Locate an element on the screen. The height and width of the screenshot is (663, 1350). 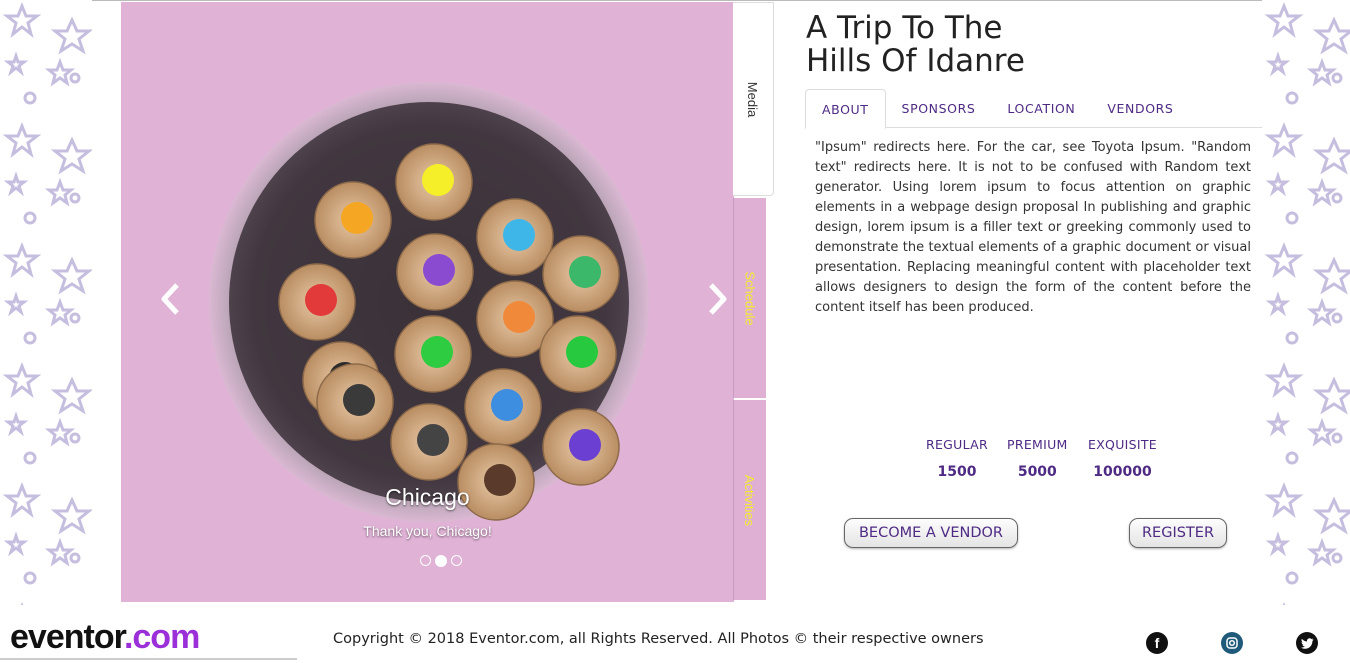
tab-schedule-label: Schedule is located at coordinates (750, 298).